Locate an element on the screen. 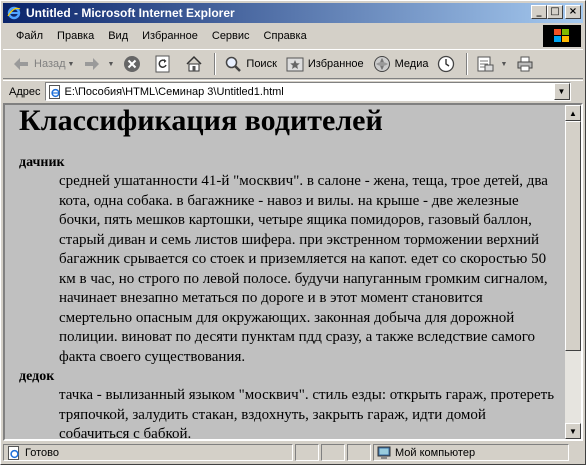 This screenshot has height=465, width=586. menu-file: Файл is located at coordinates (29, 36).